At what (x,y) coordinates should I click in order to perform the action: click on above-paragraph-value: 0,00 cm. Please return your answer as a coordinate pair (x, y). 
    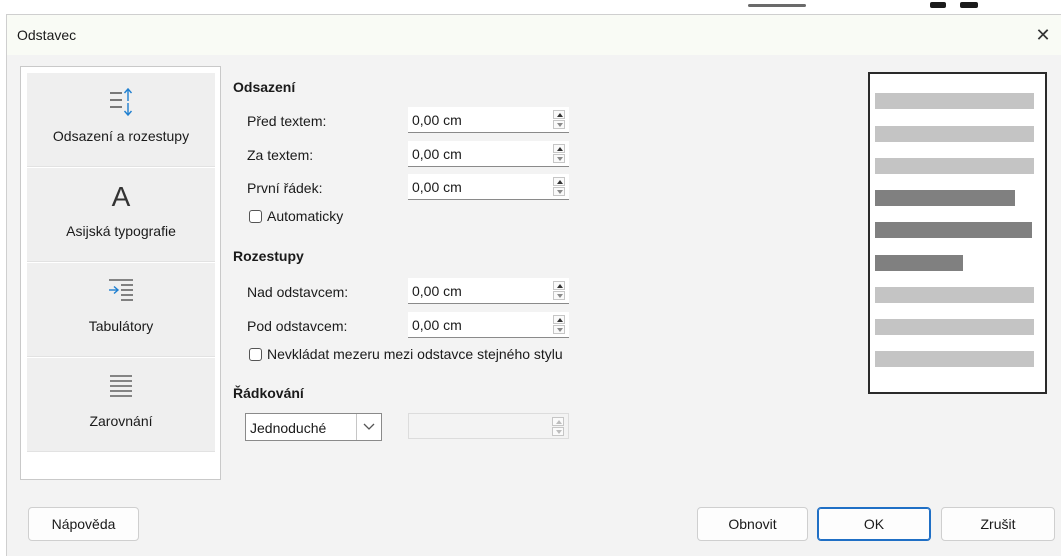
    Looking at the image, I should click on (437, 291).